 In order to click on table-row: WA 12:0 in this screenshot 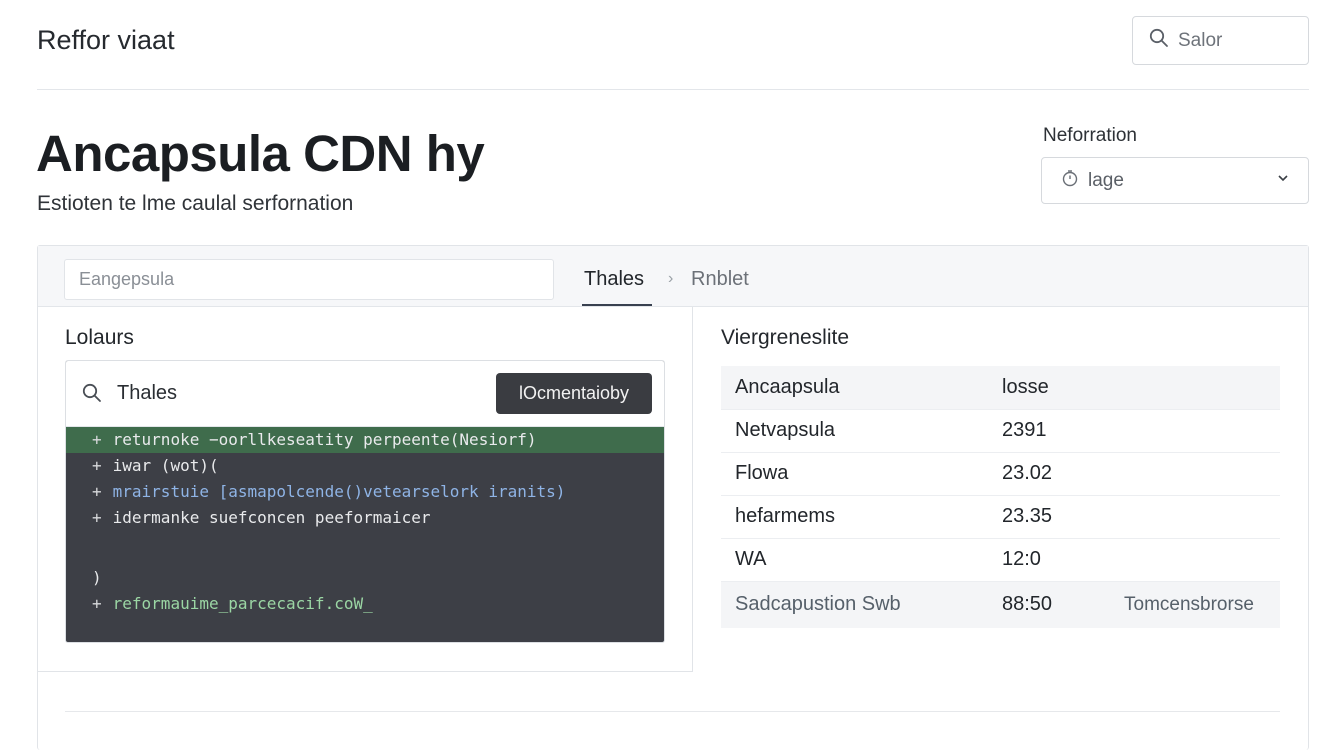, I will do `click(1000, 560)`.